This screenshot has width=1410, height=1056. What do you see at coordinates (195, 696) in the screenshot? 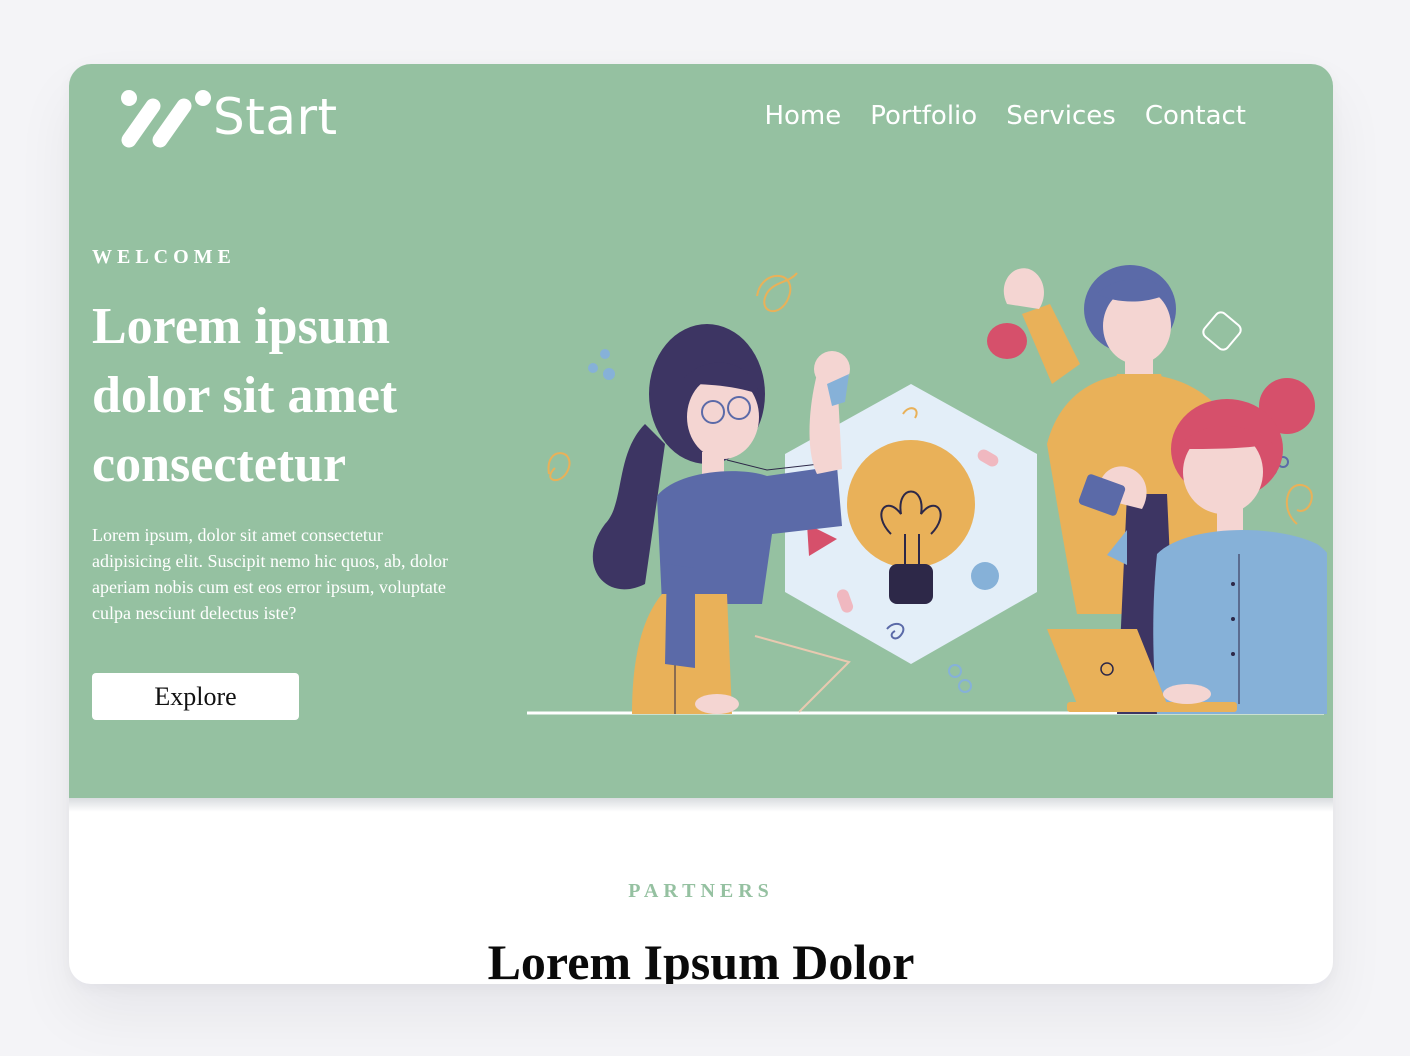
I see `explore-button: Explore` at bounding box center [195, 696].